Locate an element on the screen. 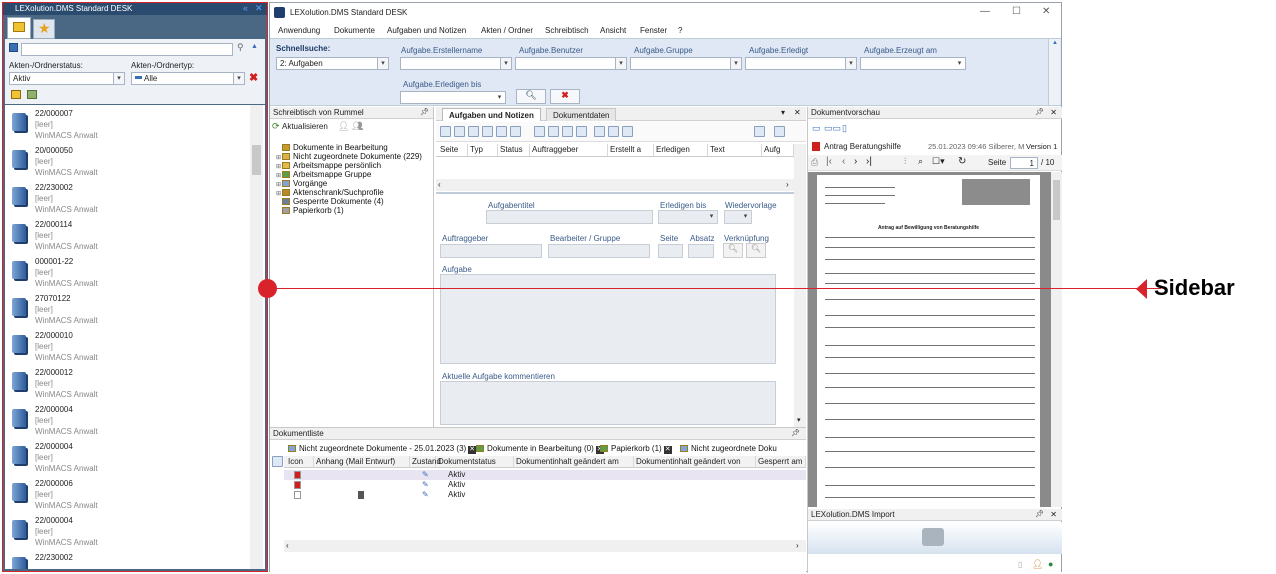  doclist-tab: Papierkorb (1) ✕ is located at coordinates (636, 449).